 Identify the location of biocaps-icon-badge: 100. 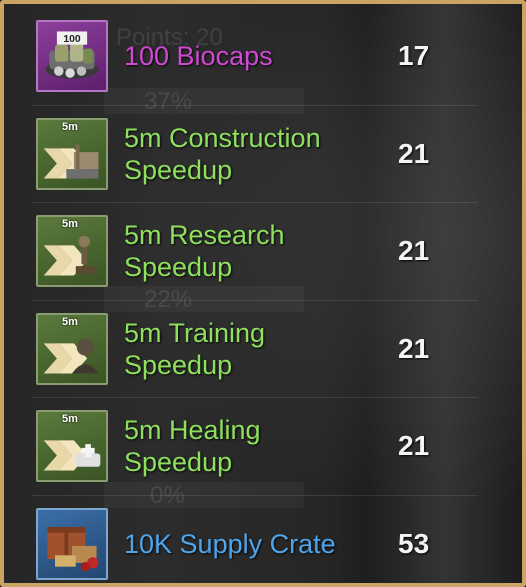
(72, 39).